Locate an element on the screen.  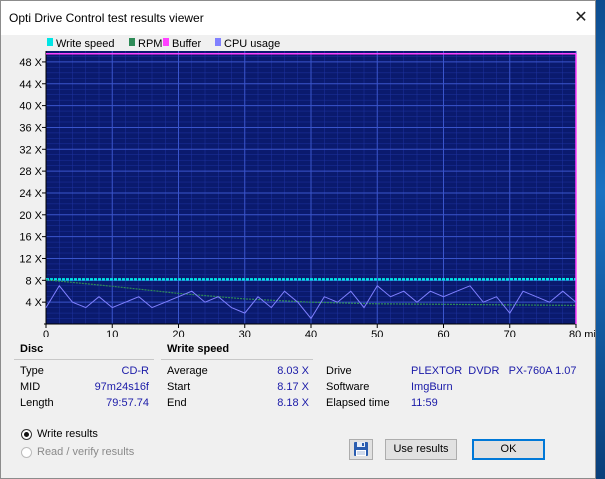
use-results-button: Use results is located at coordinates (421, 449).